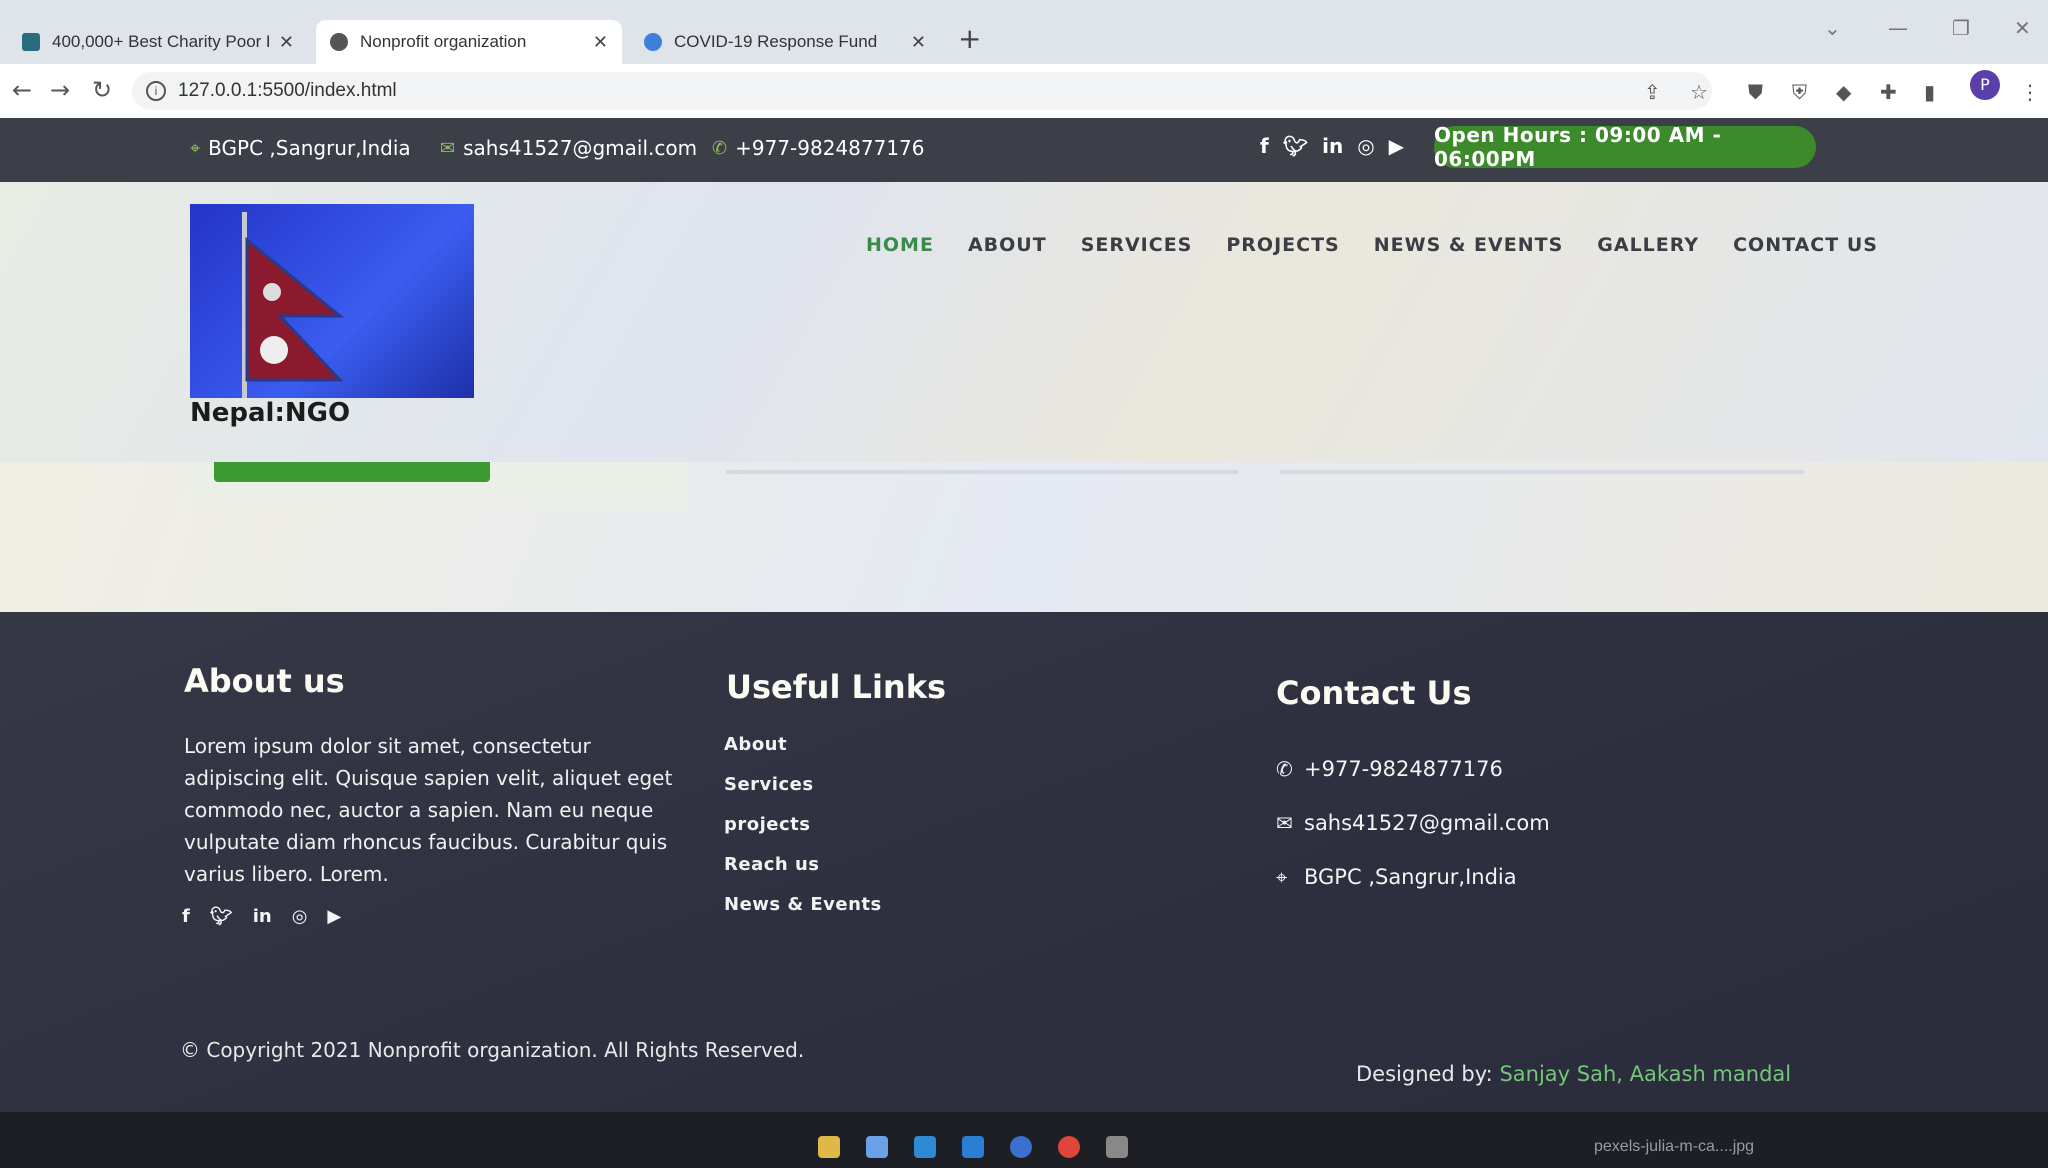 The image size is (2048, 1168). Describe the element at coordinates (803, 754) in the screenshot. I see `footer-link-about: About` at that location.